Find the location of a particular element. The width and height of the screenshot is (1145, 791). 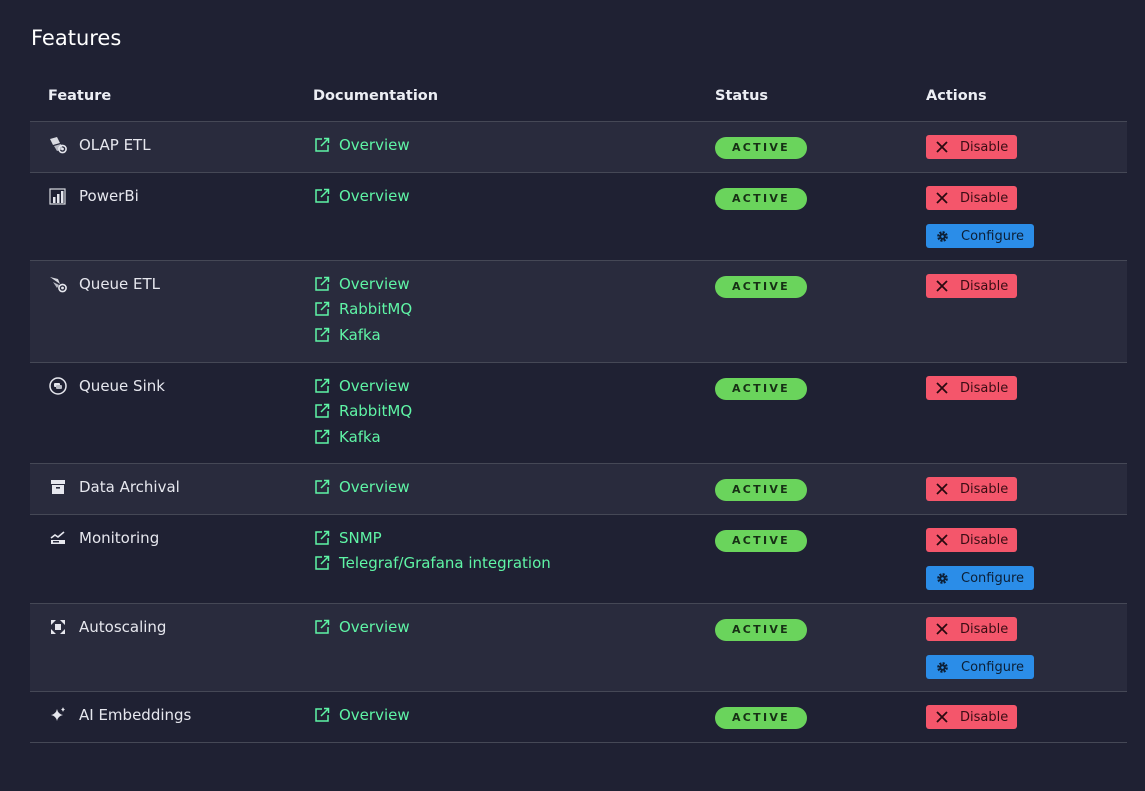

documentation-cell: SNMP Telegraf/Grafana integration is located at coordinates (432, 550).